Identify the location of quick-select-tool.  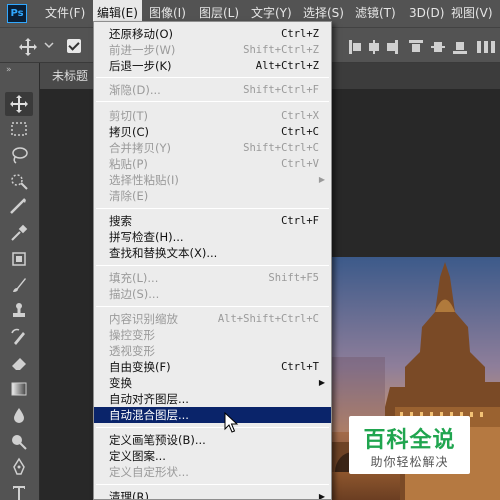
(19, 181).